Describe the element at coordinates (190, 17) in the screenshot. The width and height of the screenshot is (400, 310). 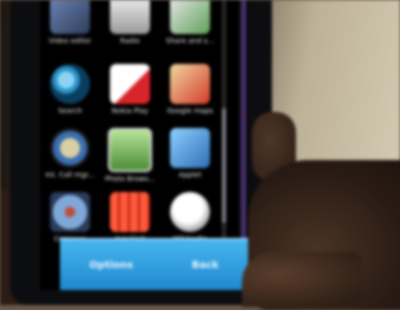
I see `share-icon` at that location.